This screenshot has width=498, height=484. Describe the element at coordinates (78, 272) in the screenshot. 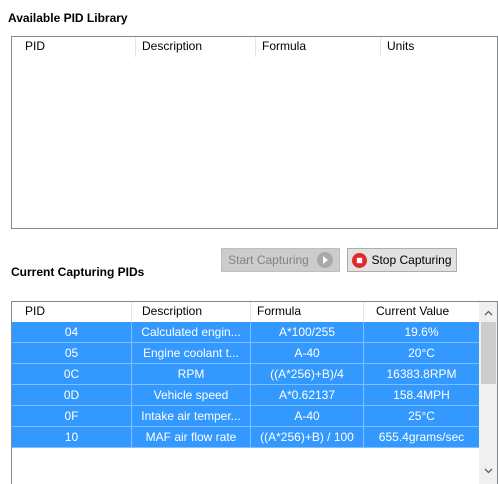

I see `capturing-title: Current Capturing PIDs` at that location.